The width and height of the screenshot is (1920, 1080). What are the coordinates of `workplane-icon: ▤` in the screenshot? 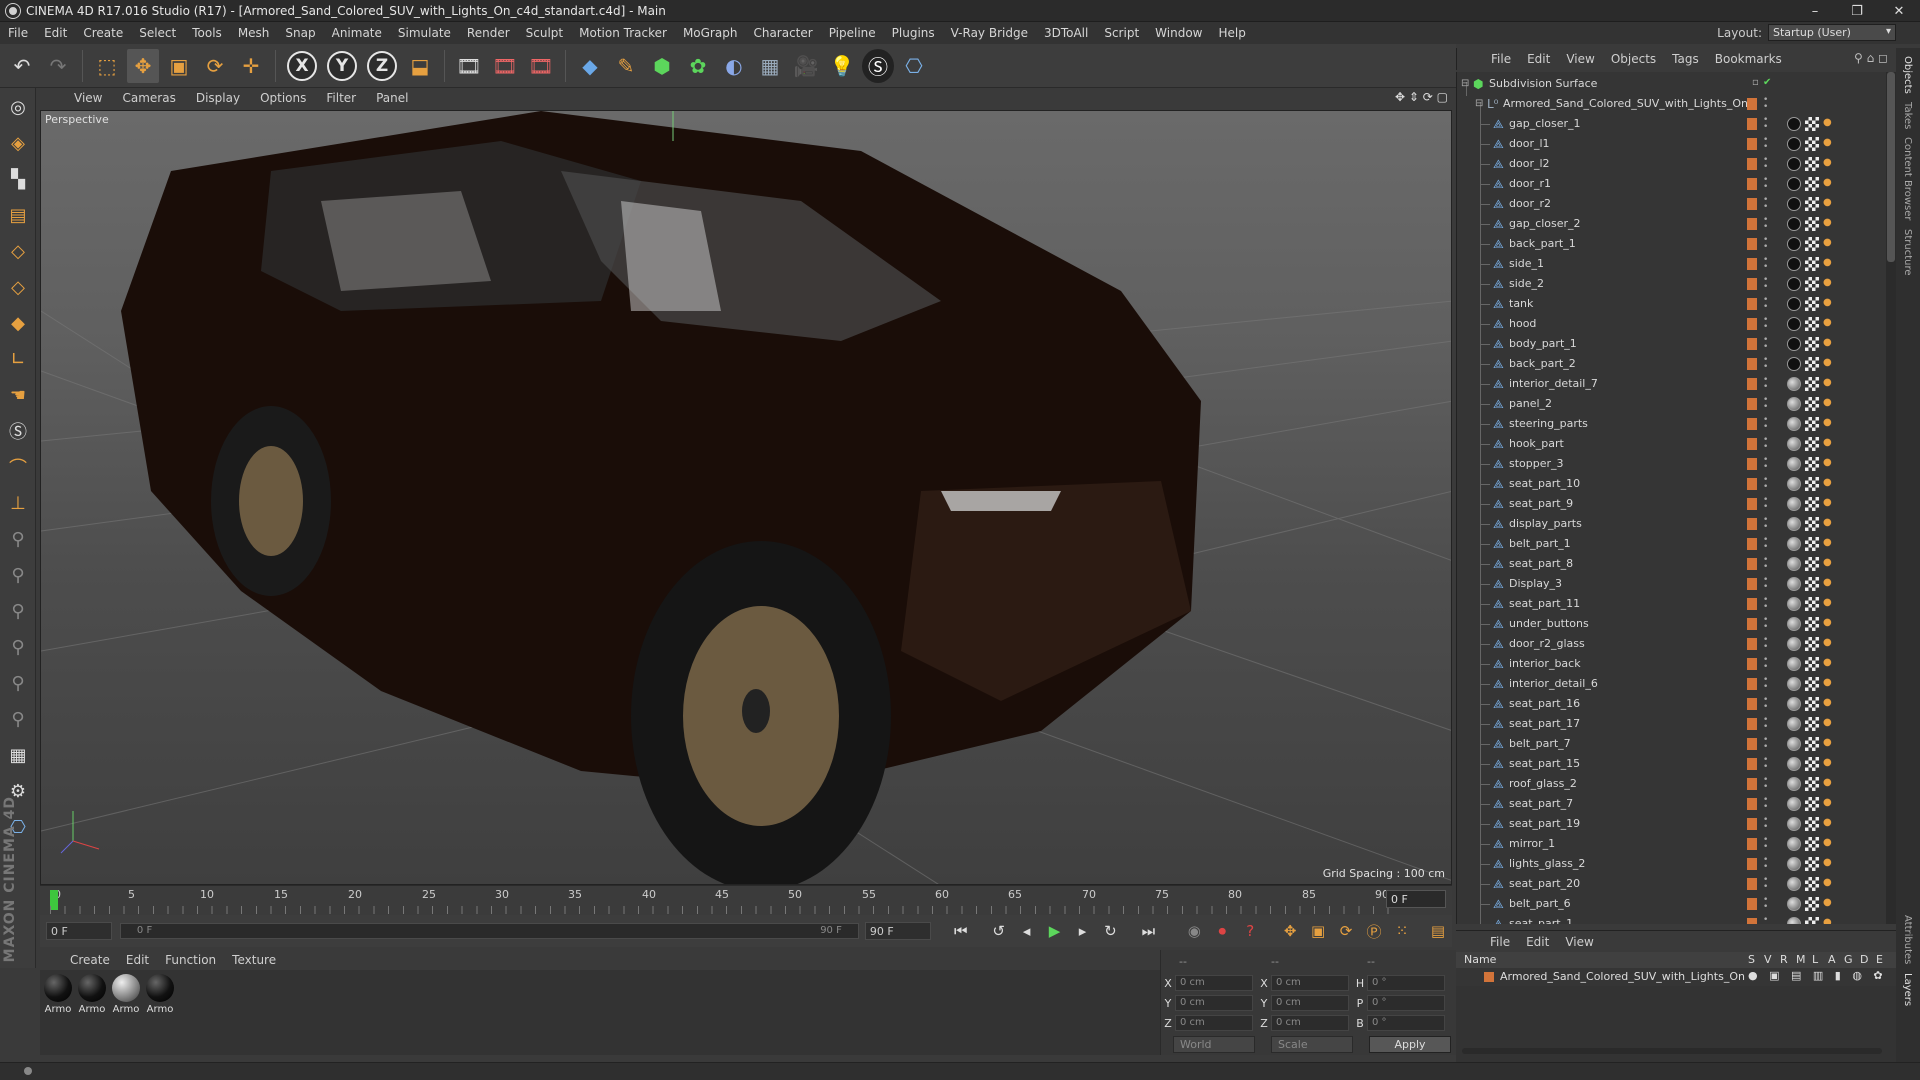 It's located at (18, 215).